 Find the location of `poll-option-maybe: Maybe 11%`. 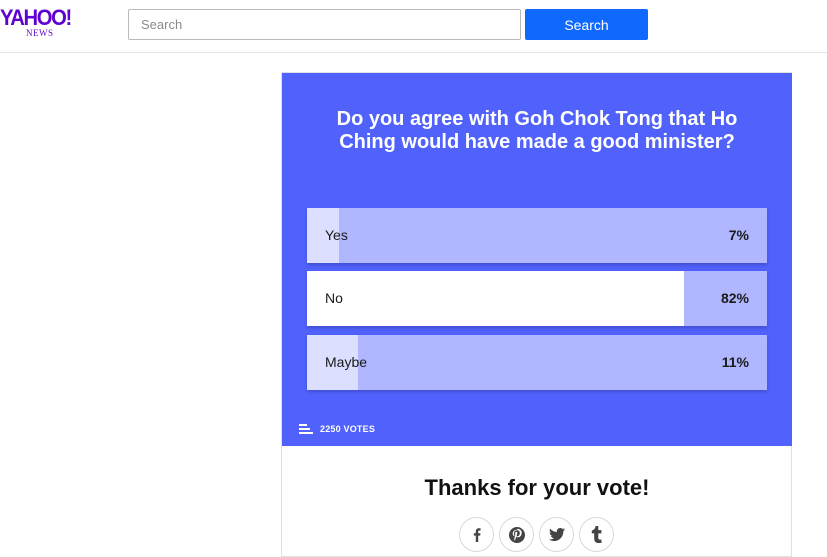

poll-option-maybe: Maybe 11% is located at coordinates (537, 362).